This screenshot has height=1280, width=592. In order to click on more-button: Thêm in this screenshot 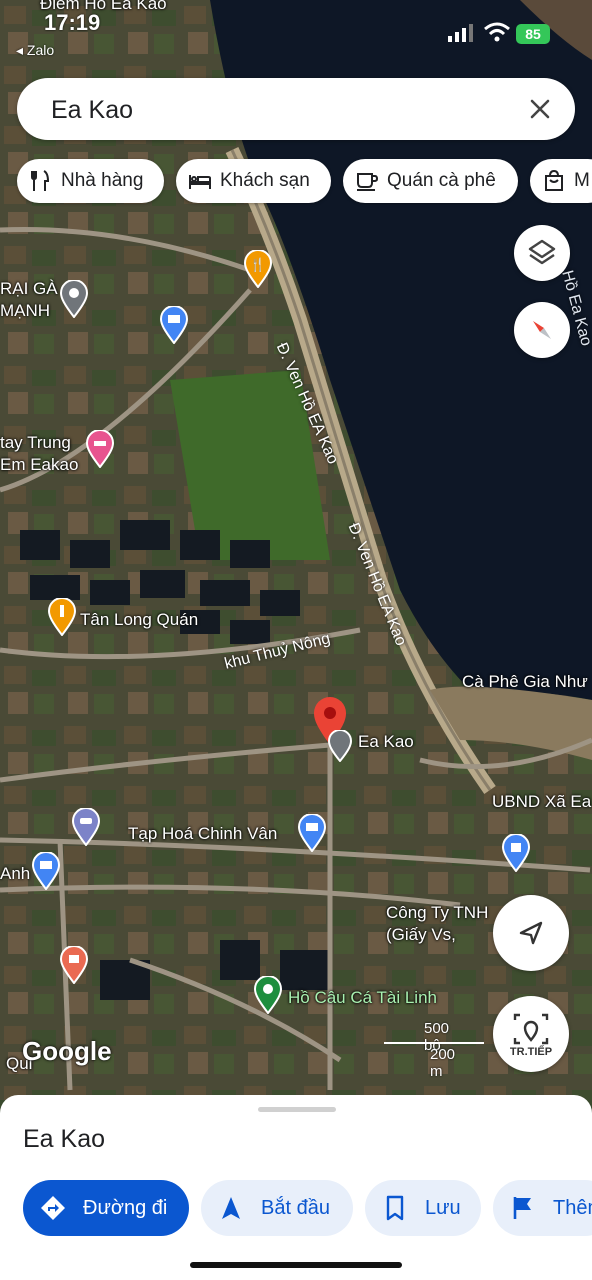, I will do `click(542, 1208)`.